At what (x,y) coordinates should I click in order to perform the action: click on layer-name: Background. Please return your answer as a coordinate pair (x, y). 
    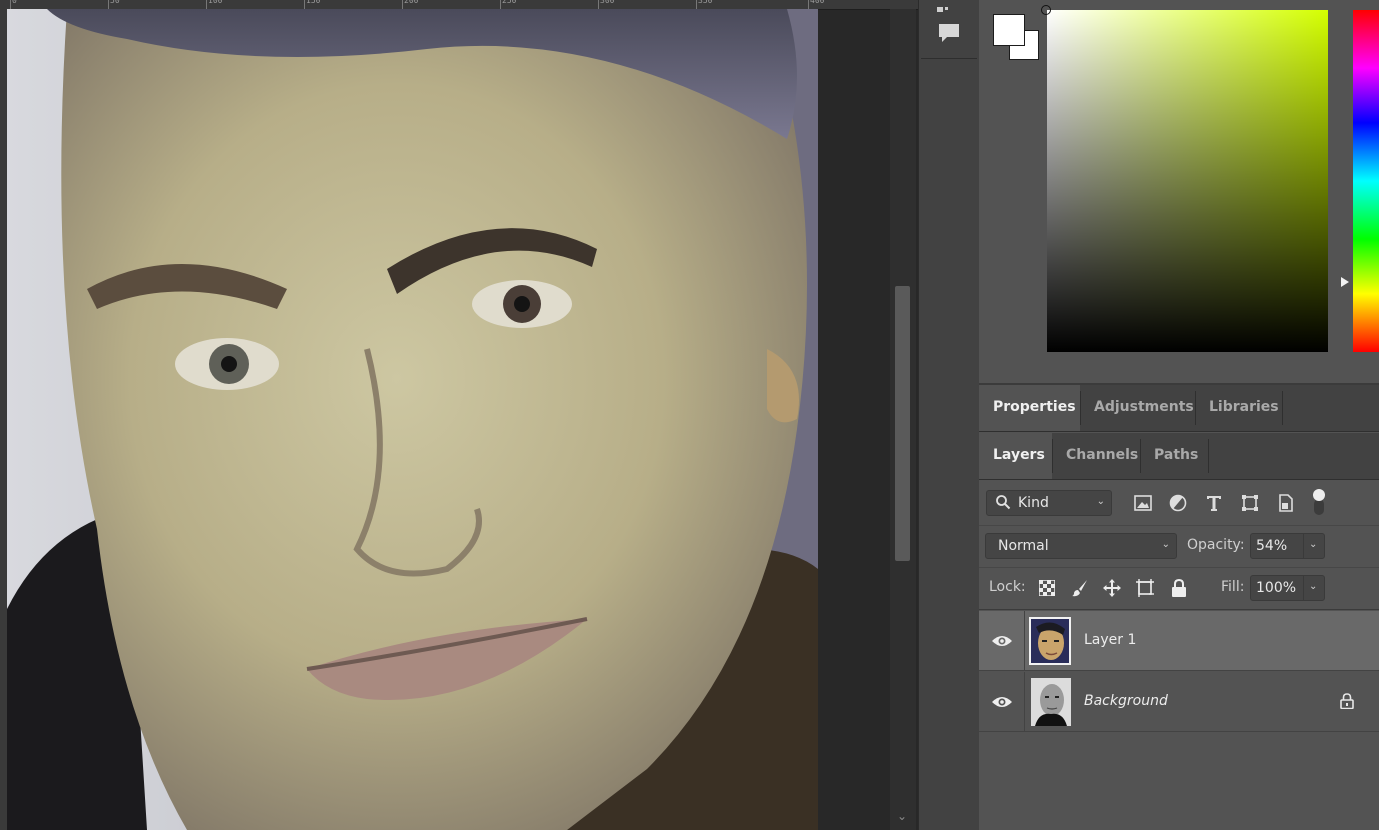
    Looking at the image, I should click on (1126, 701).